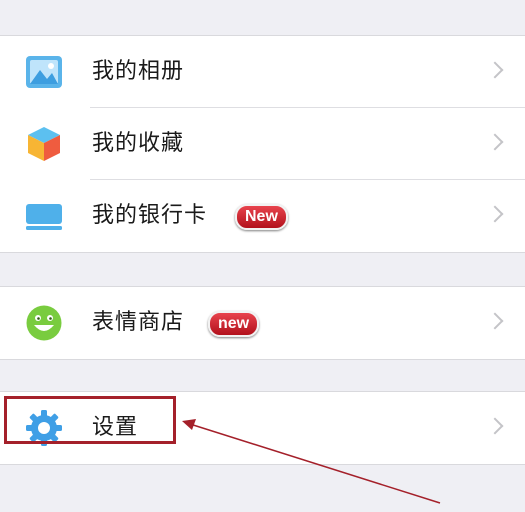 The width and height of the screenshot is (525, 512). I want to click on menu-group-sticker: 表情商店 new, so click(262, 323).